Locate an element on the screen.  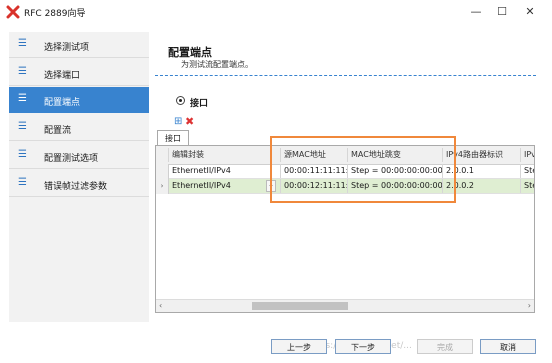
maximize-button: ☐ is located at coordinates (502, 12).